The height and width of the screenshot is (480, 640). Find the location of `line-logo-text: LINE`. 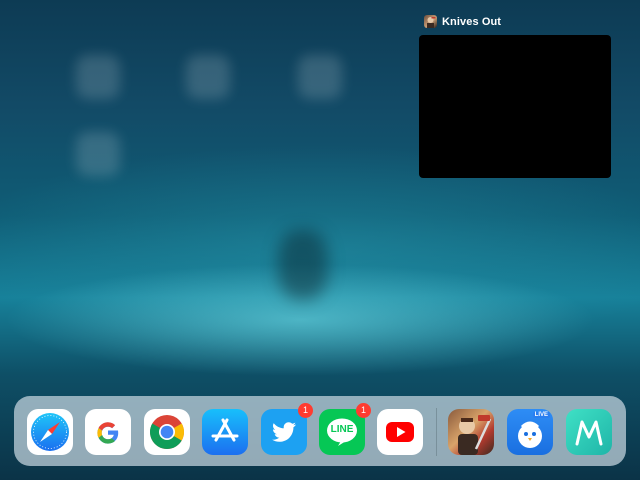

line-logo-text: LINE is located at coordinates (342, 429).